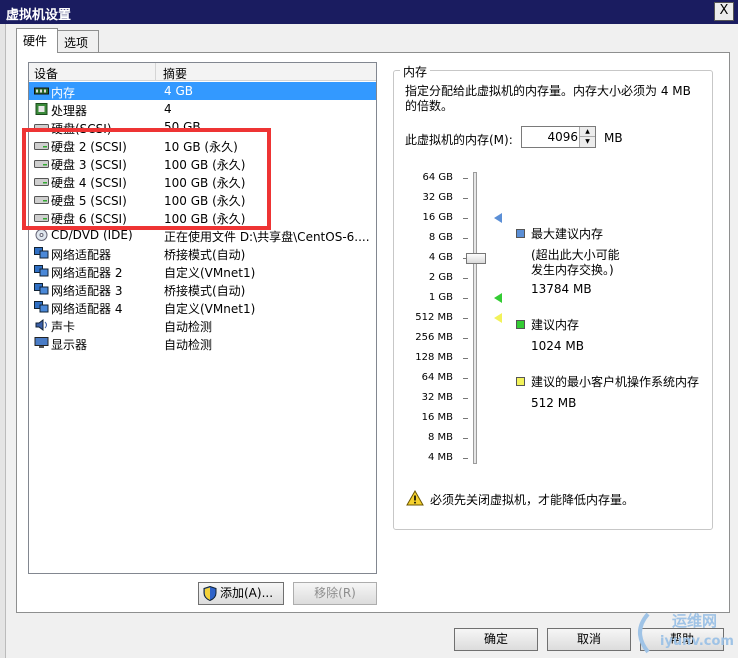  Describe the element at coordinates (496, 639) in the screenshot. I see `ok-button: 确定` at that location.